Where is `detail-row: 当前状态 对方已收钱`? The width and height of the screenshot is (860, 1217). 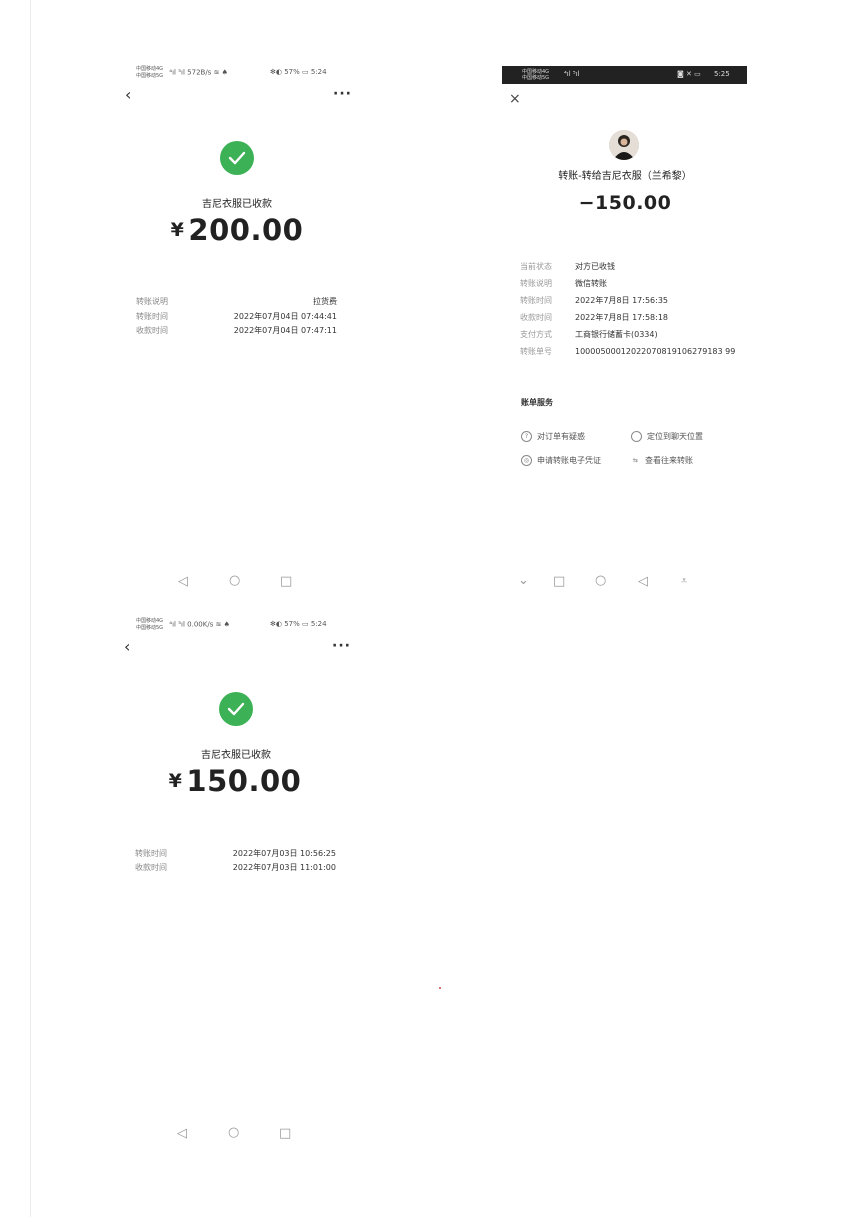 detail-row: 当前状态 对方已收钱 is located at coordinates (567, 266).